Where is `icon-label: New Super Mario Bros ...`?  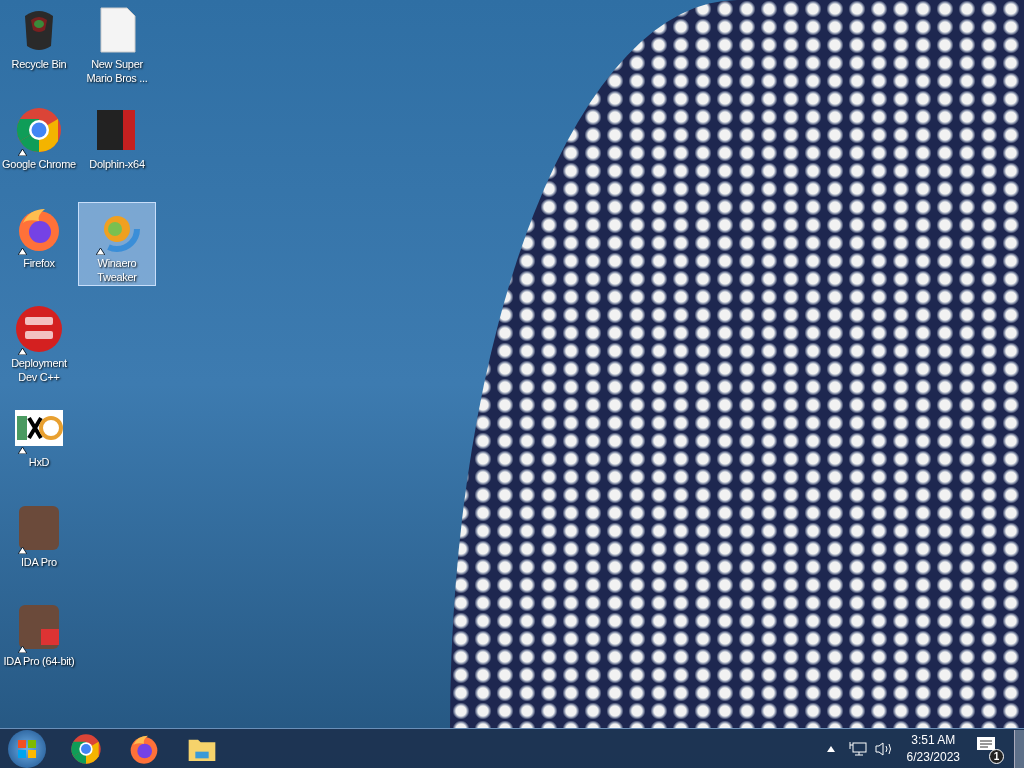
icon-label: New Super Mario Bros ... is located at coordinates (117, 71).